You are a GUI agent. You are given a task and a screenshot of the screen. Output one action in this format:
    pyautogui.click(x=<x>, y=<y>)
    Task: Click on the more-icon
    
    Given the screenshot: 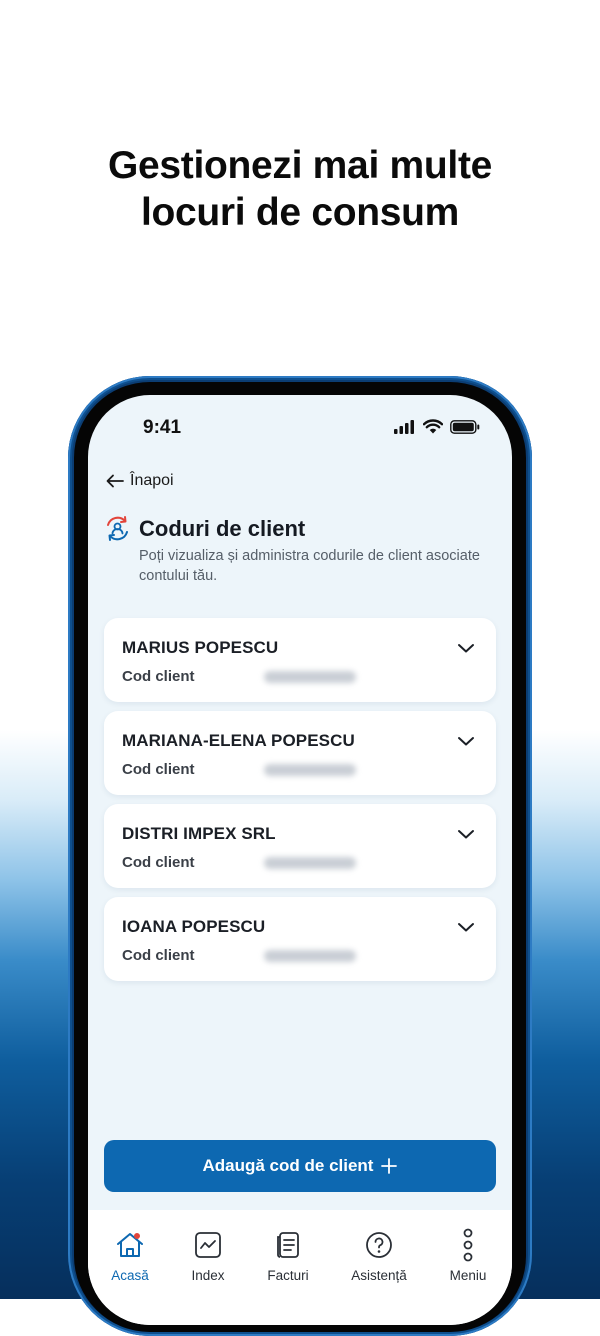 What is the action you would take?
    pyautogui.click(x=468, y=1245)
    